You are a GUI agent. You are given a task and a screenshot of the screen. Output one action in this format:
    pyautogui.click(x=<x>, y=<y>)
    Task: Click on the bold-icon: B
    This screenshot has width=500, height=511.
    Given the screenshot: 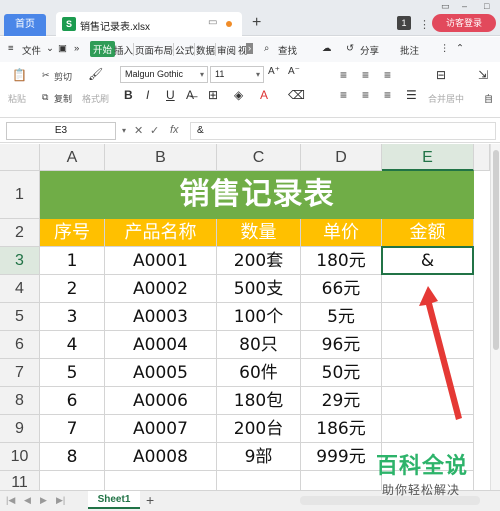 What is the action you would take?
    pyautogui.click(x=128, y=95)
    